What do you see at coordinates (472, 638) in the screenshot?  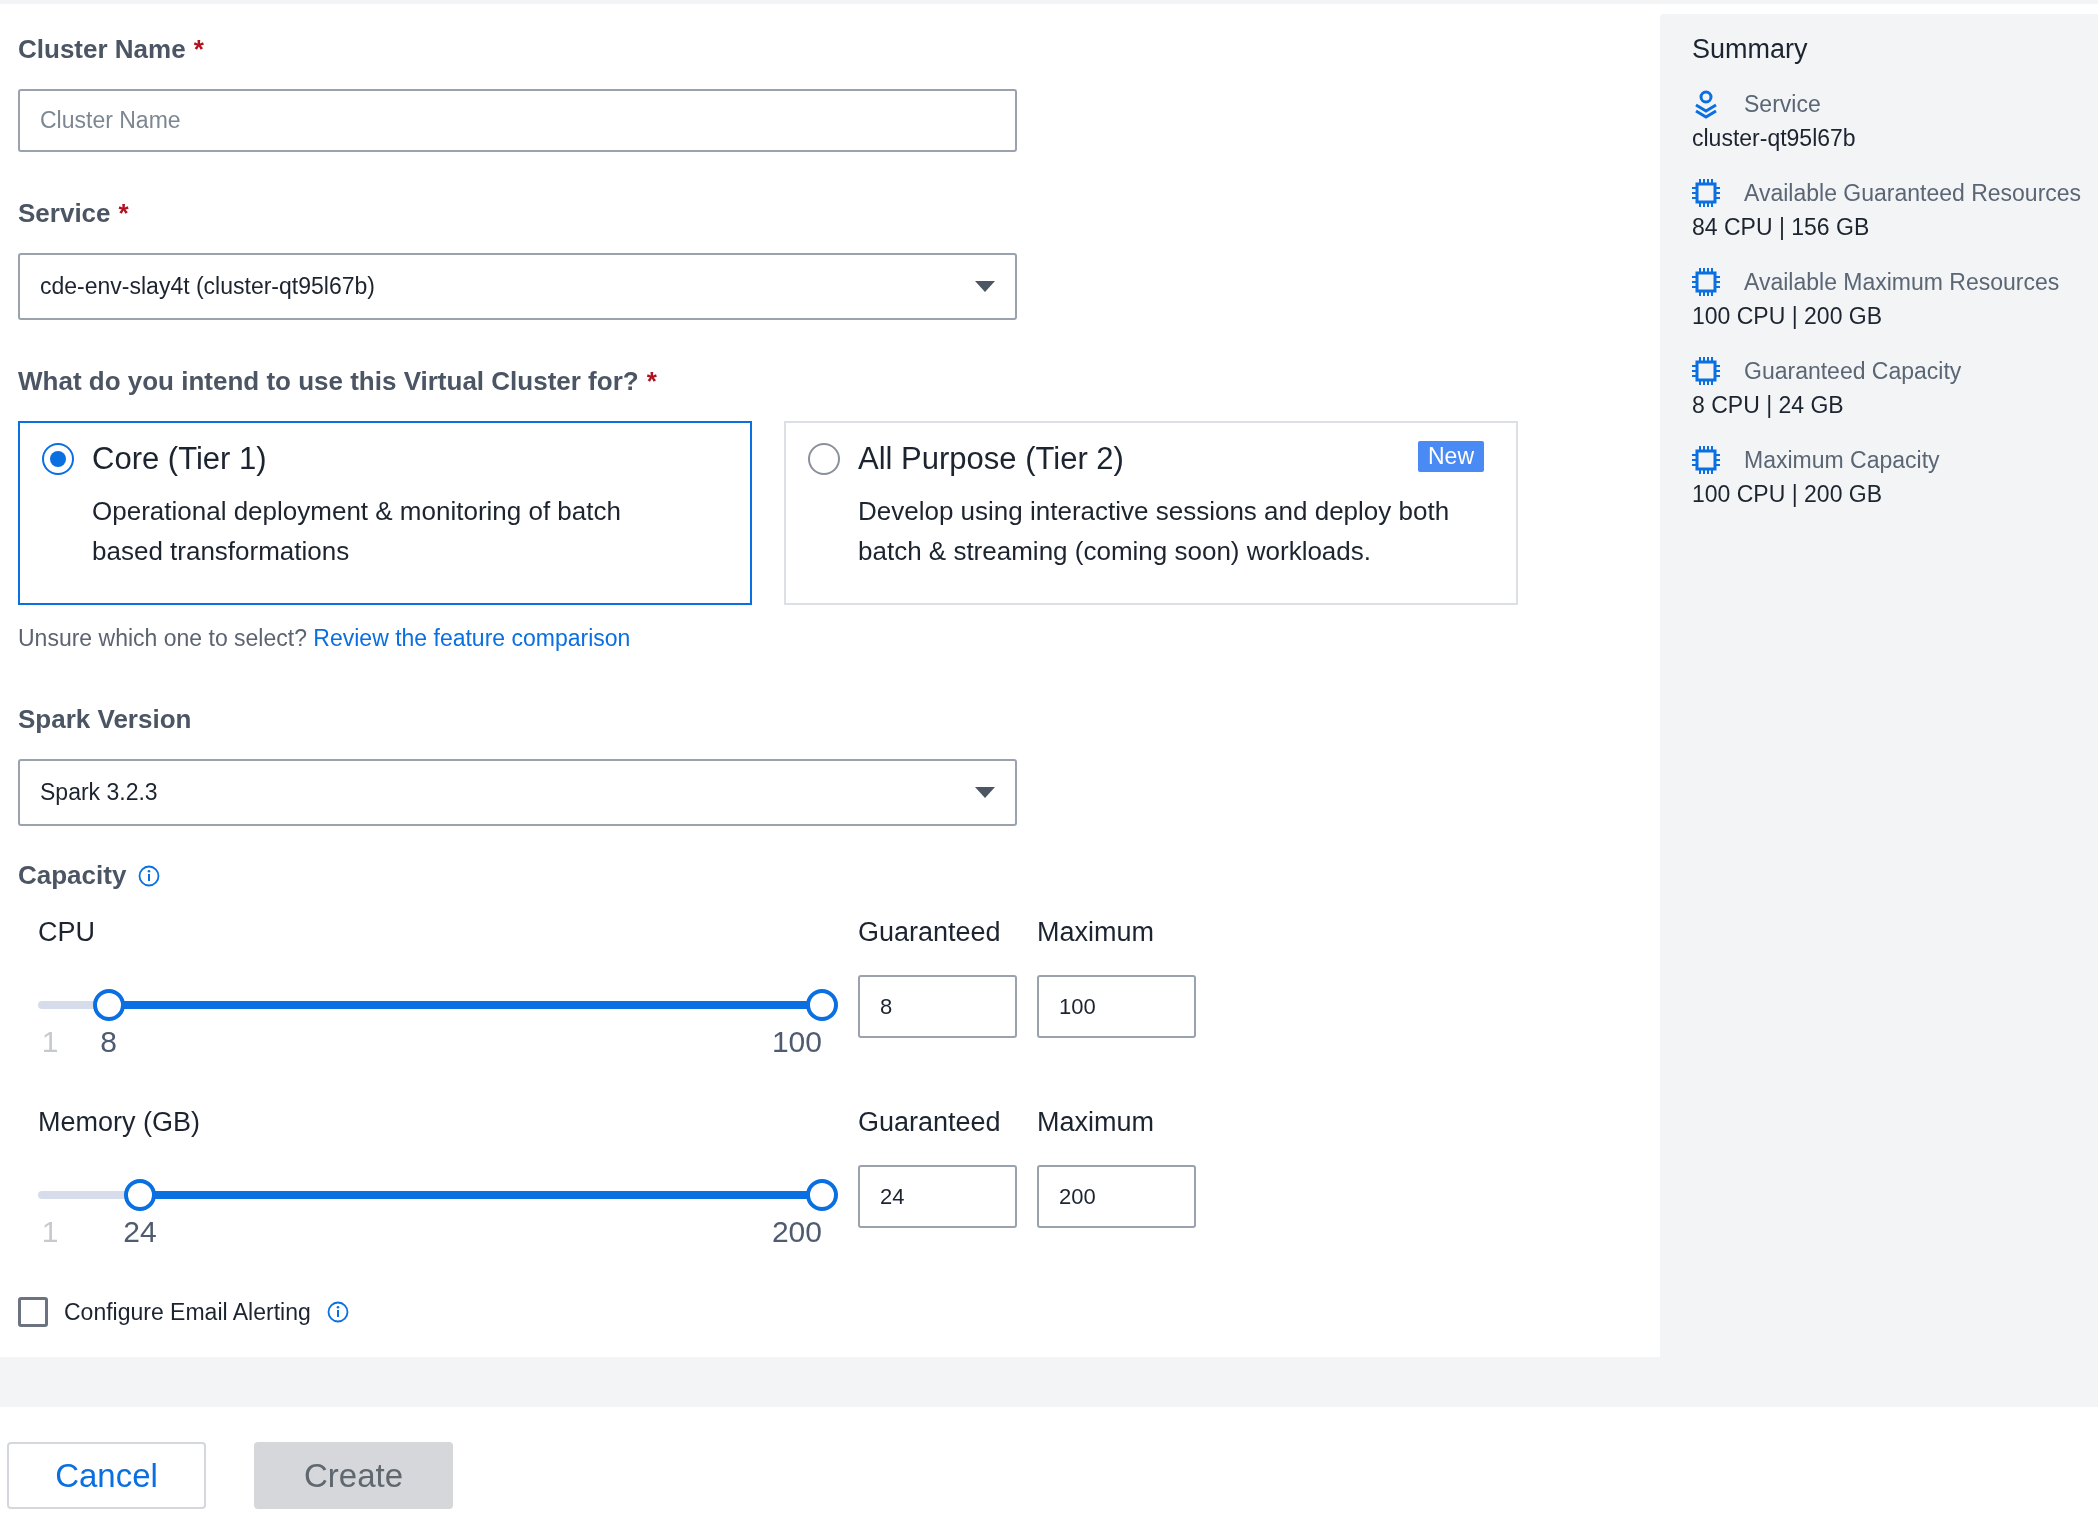 I see `feature-comparison-link: Review the feature comparison` at bounding box center [472, 638].